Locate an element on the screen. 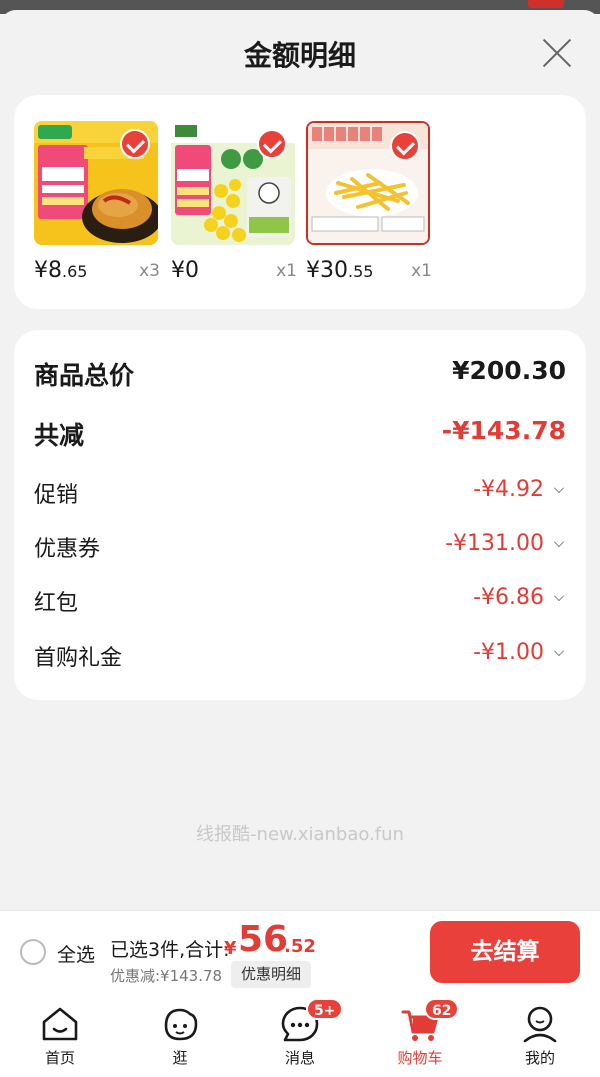 Image resolution: width=600 pixels, height=1077 pixels. tab-label: 购物车 is located at coordinates (420, 1058).